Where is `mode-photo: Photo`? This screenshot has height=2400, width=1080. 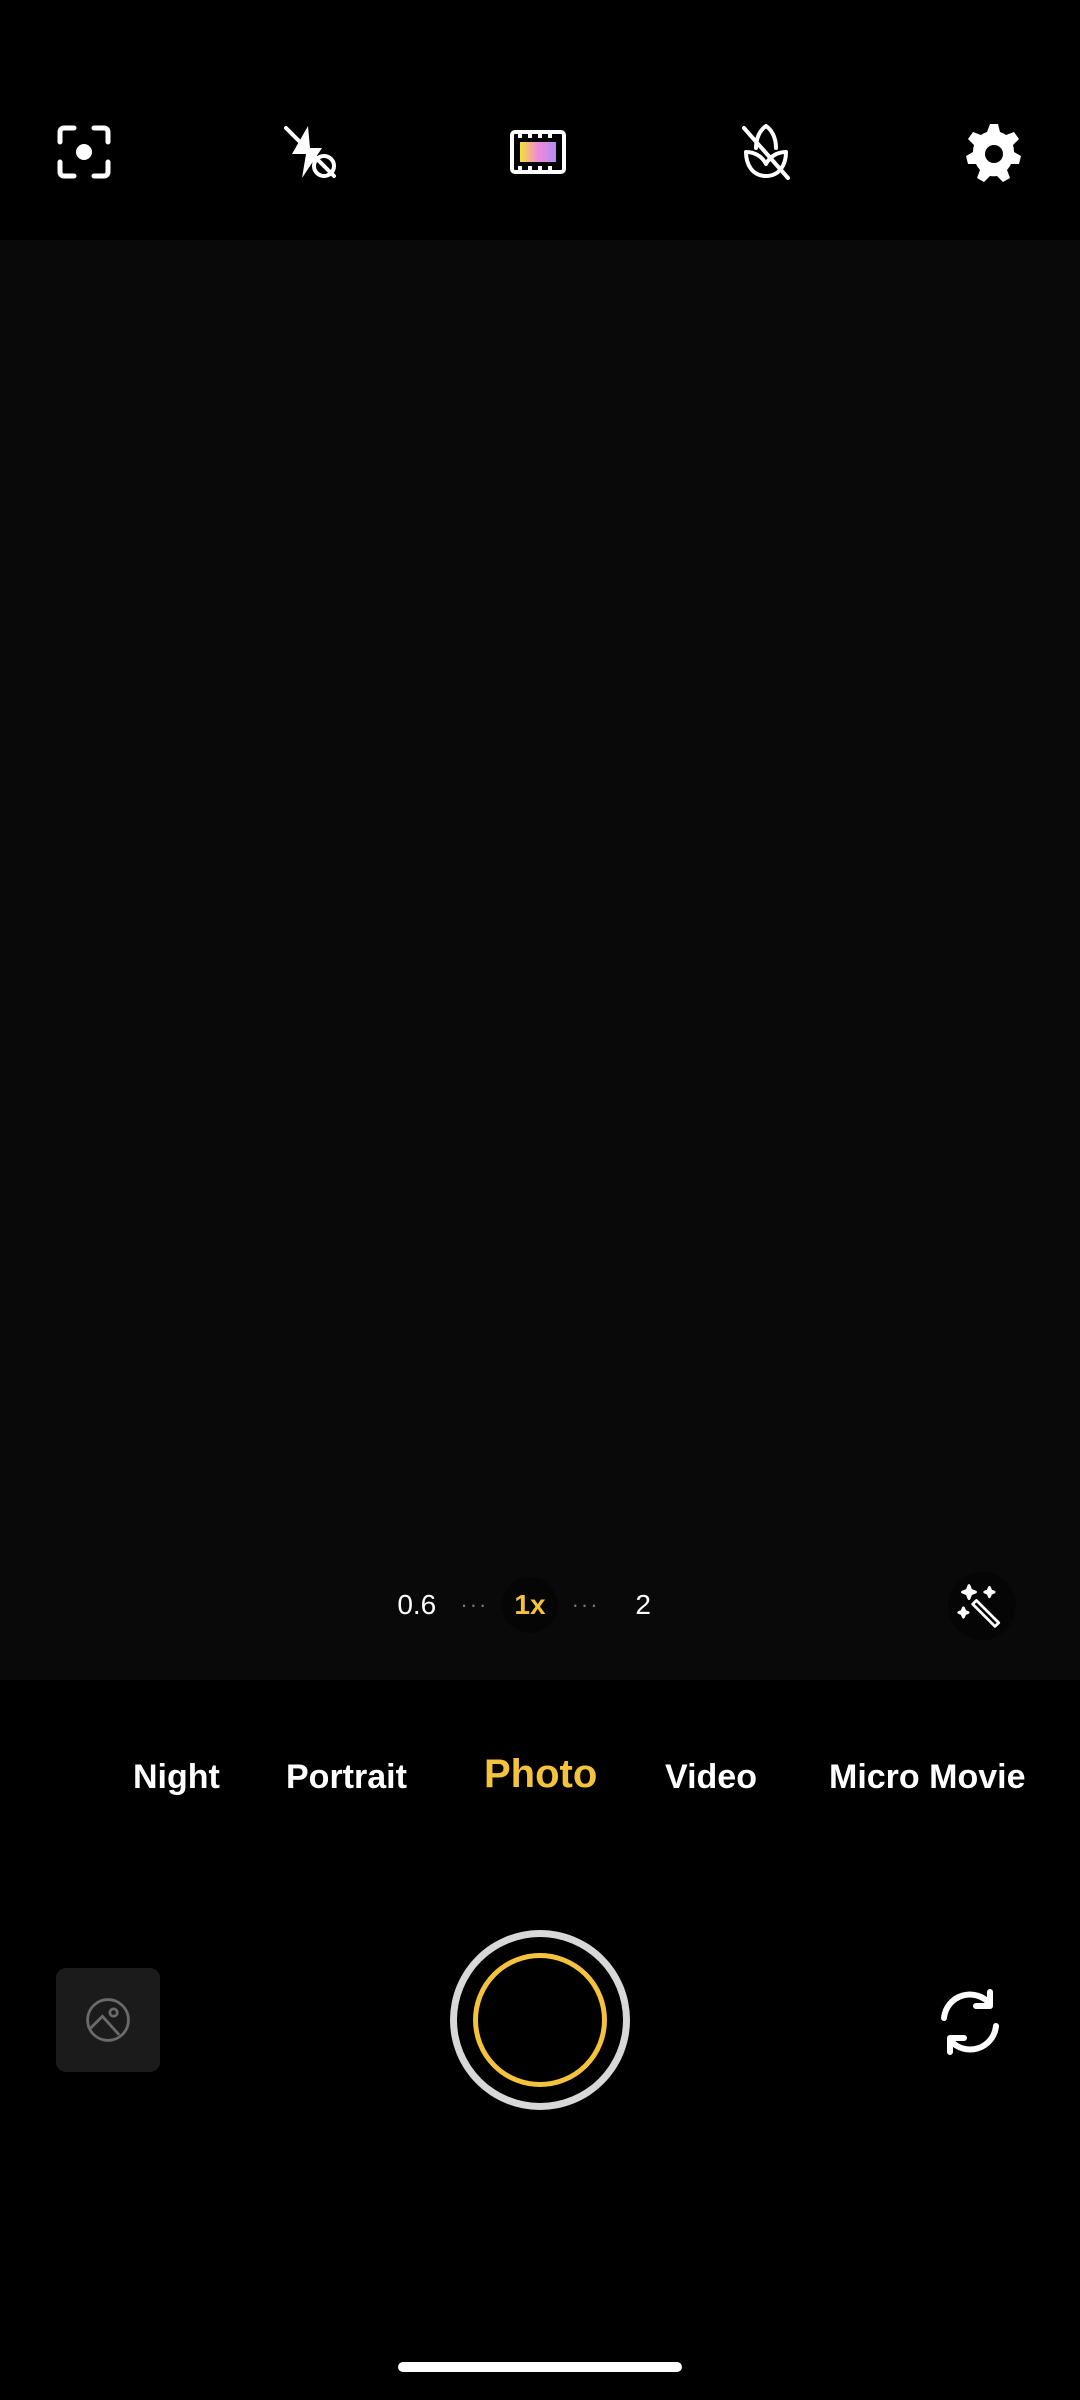
mode-photo: Photo is located at coordinates (540, 1774).